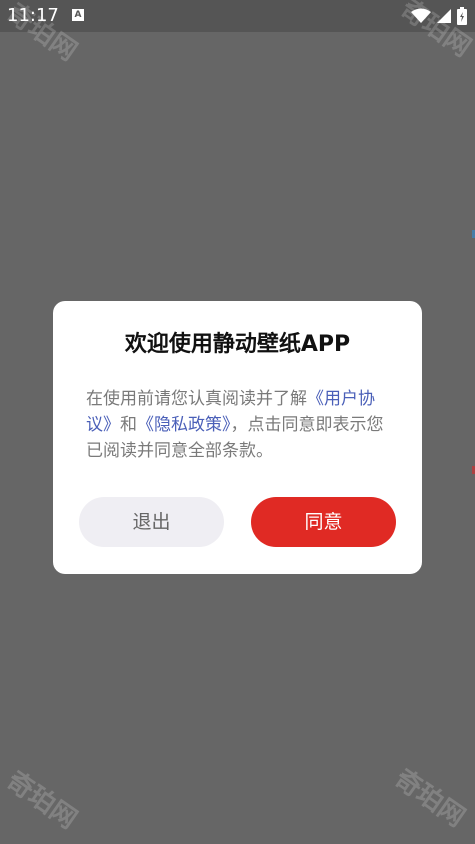  Describe the element at coordinates (151, 522) in the screenshot. I see `exit-button: 退出` at that location.